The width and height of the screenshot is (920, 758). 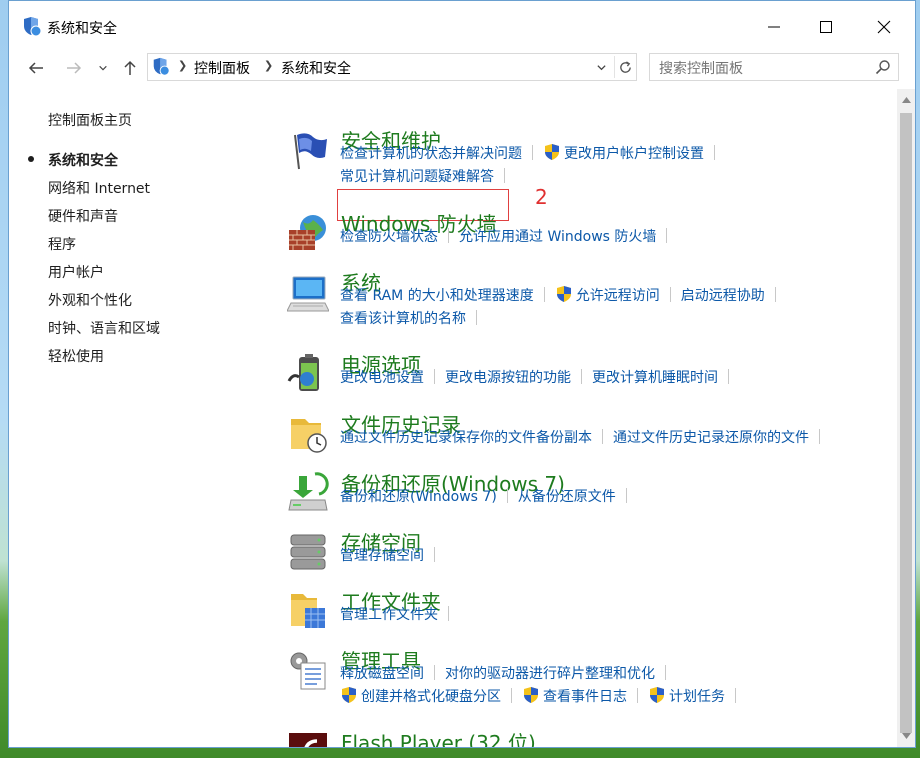 I want to click on task-link: 更改电源按钮的功能, so click(x=508, y=377).